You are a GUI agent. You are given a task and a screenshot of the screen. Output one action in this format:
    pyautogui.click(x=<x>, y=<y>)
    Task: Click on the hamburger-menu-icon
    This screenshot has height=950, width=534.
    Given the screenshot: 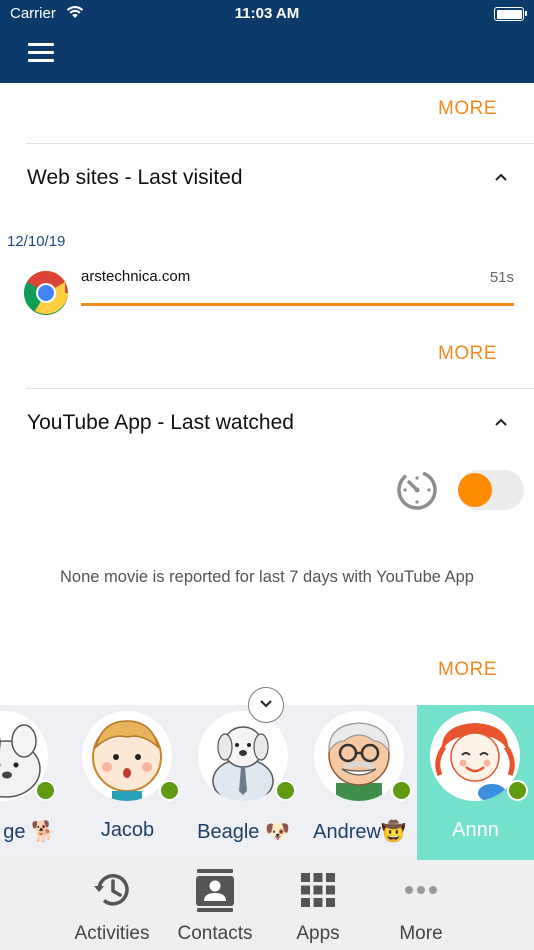 What is the action you would take?
    pyautogui.click(x=41, y=54)
    